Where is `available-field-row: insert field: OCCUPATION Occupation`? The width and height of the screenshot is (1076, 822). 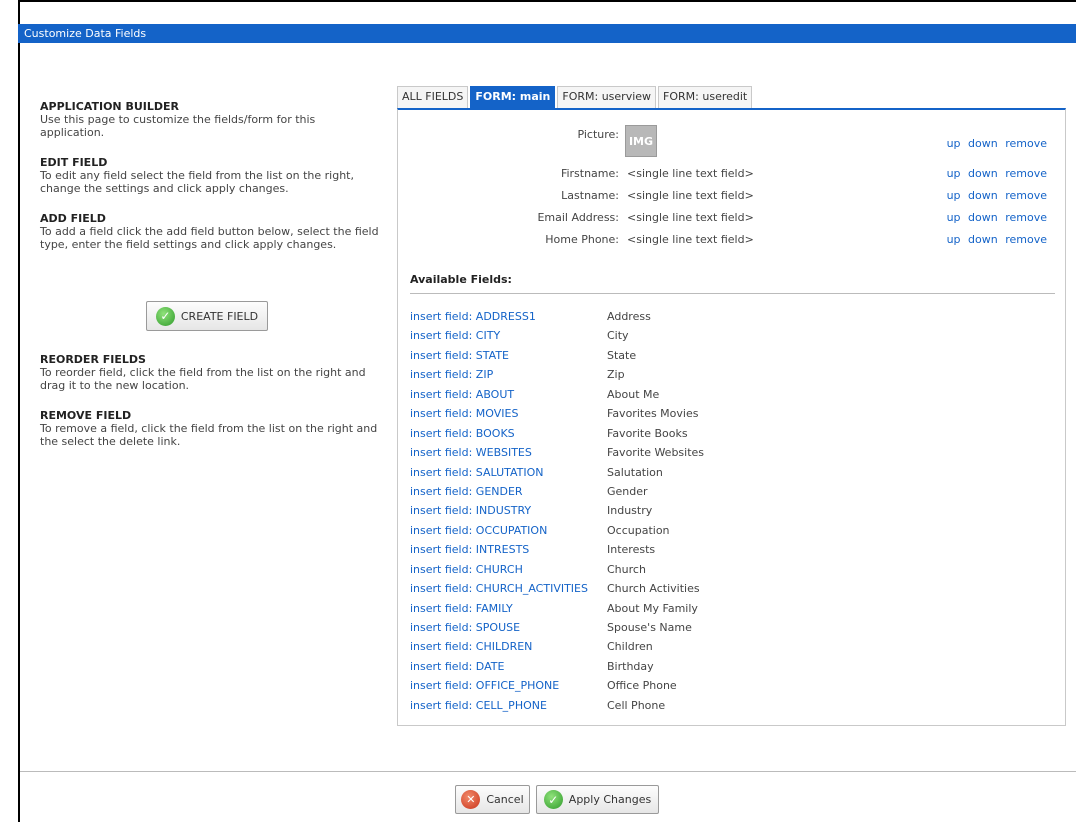
available-field-row: insert field: OCCUPATION Occupation is located at coordinates (557, 530).